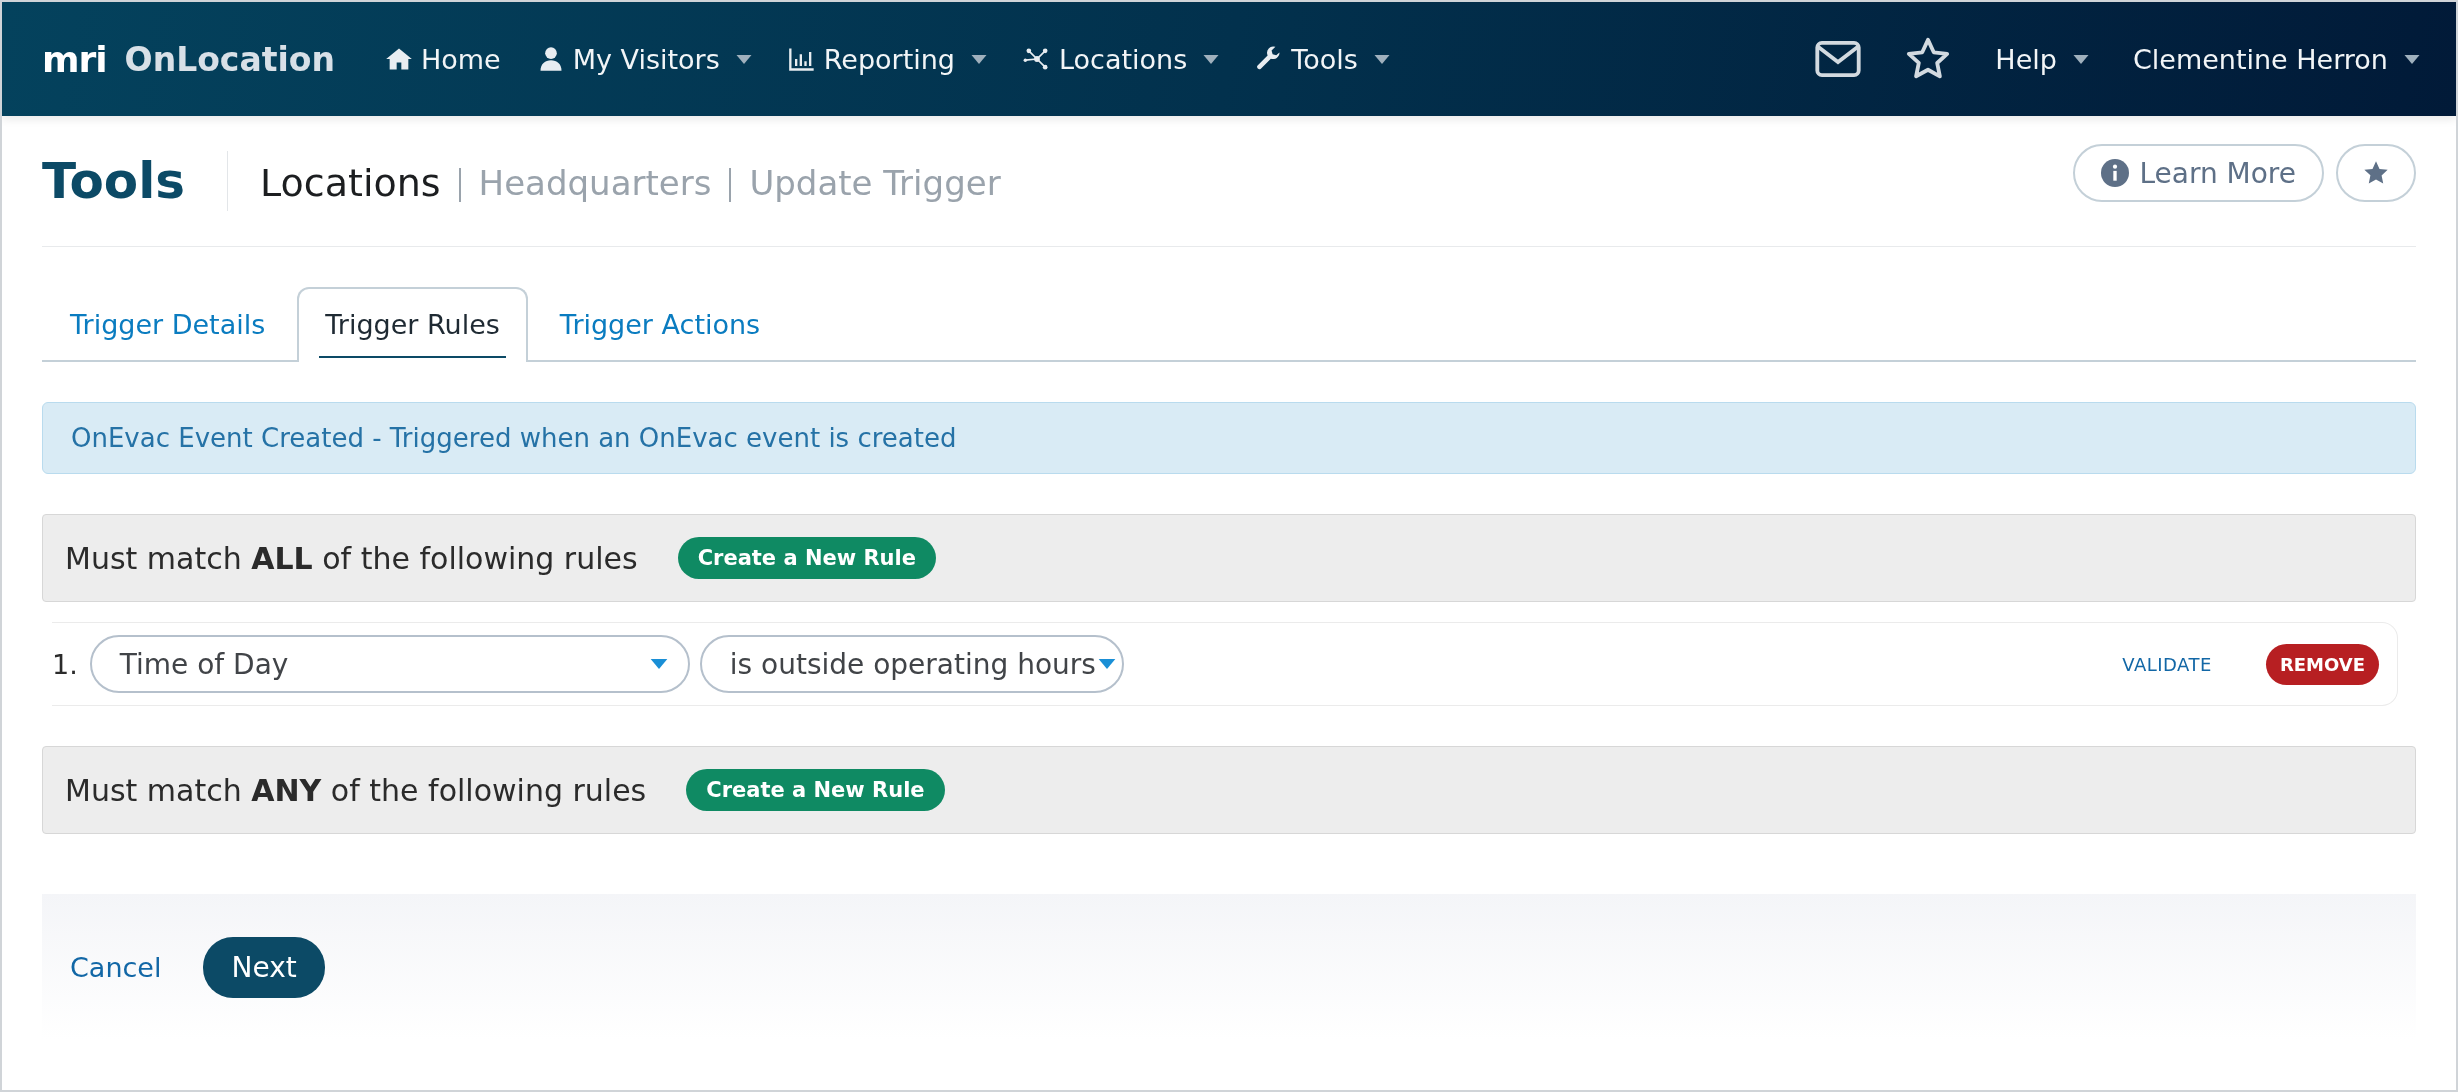 The image size is (2458, 1092). Describe the element at coordinates (65, 664) in the screenshot. I see `rule-number: 1.` at that location.